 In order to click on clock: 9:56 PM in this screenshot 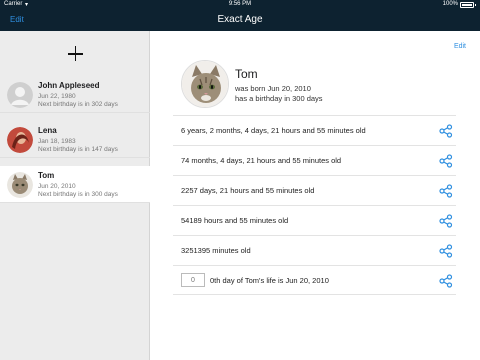, I will do `click(240, 4)`.